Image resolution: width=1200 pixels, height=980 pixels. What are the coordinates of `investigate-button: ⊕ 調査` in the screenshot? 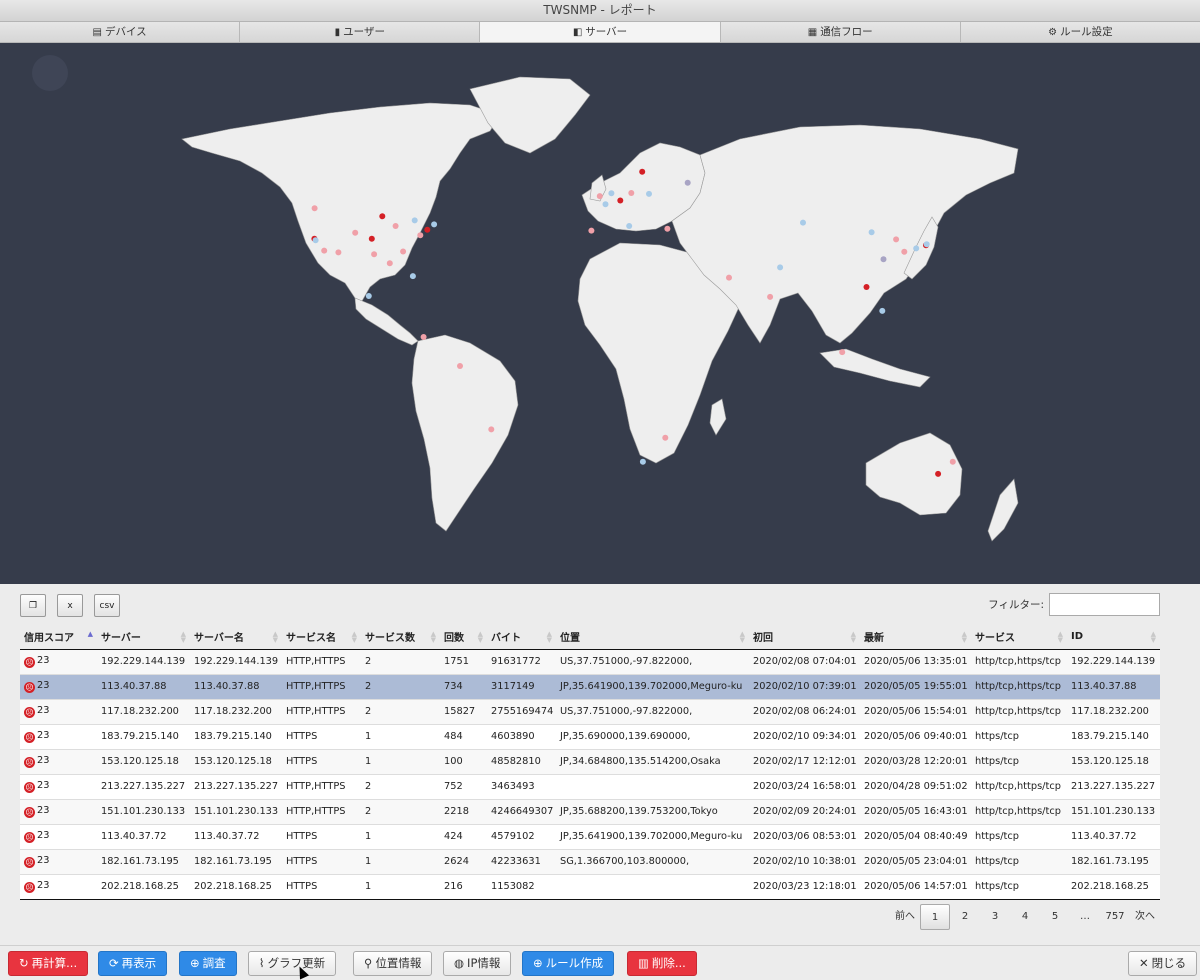 It's located at (208, 963).